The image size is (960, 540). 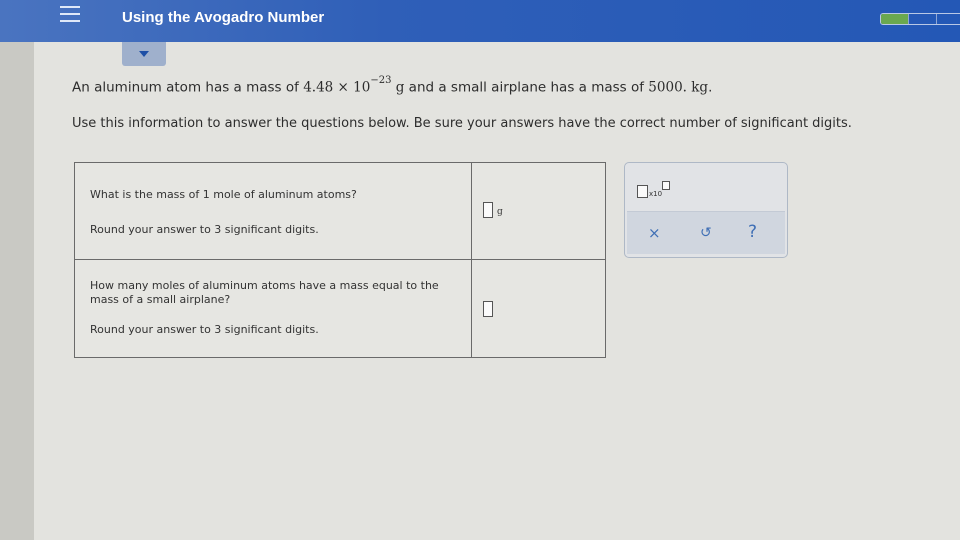 I want to click on top-bar: Using the Avogadro Number, so click(x=480, y=21).